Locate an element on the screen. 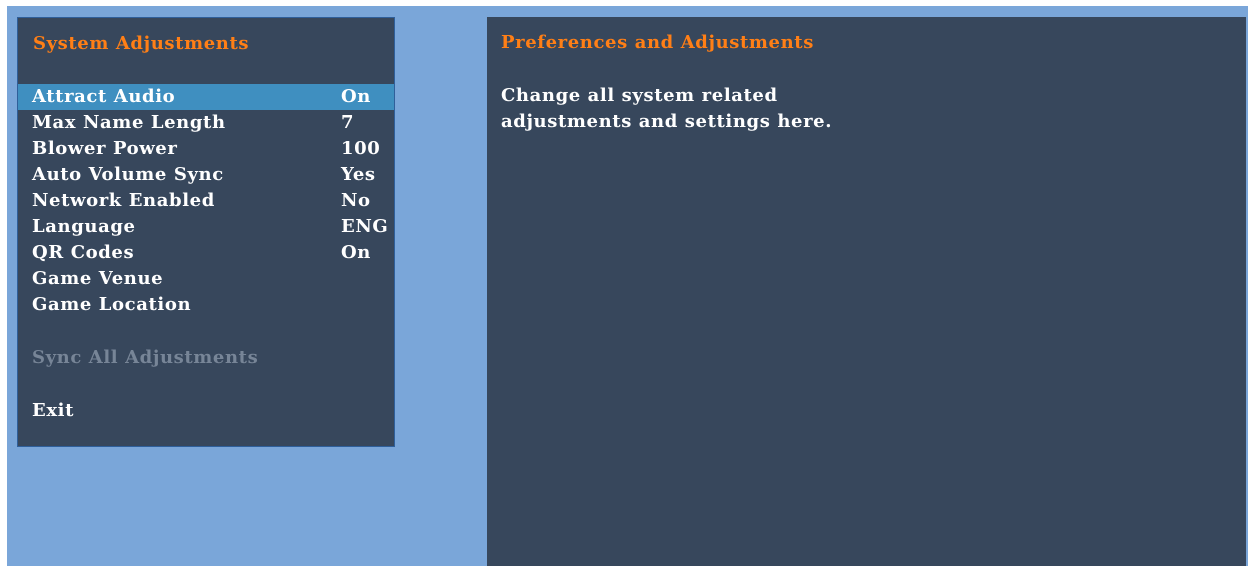 The image size is (1248, 566). menu-item-label: Exit is located at coordinates (53, 410).